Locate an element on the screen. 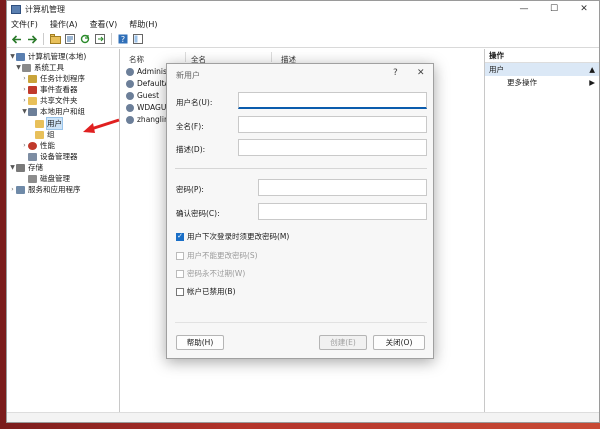 This screenshot has width=600, height=429. console-tree-icon is located at coordinates (138, 39).